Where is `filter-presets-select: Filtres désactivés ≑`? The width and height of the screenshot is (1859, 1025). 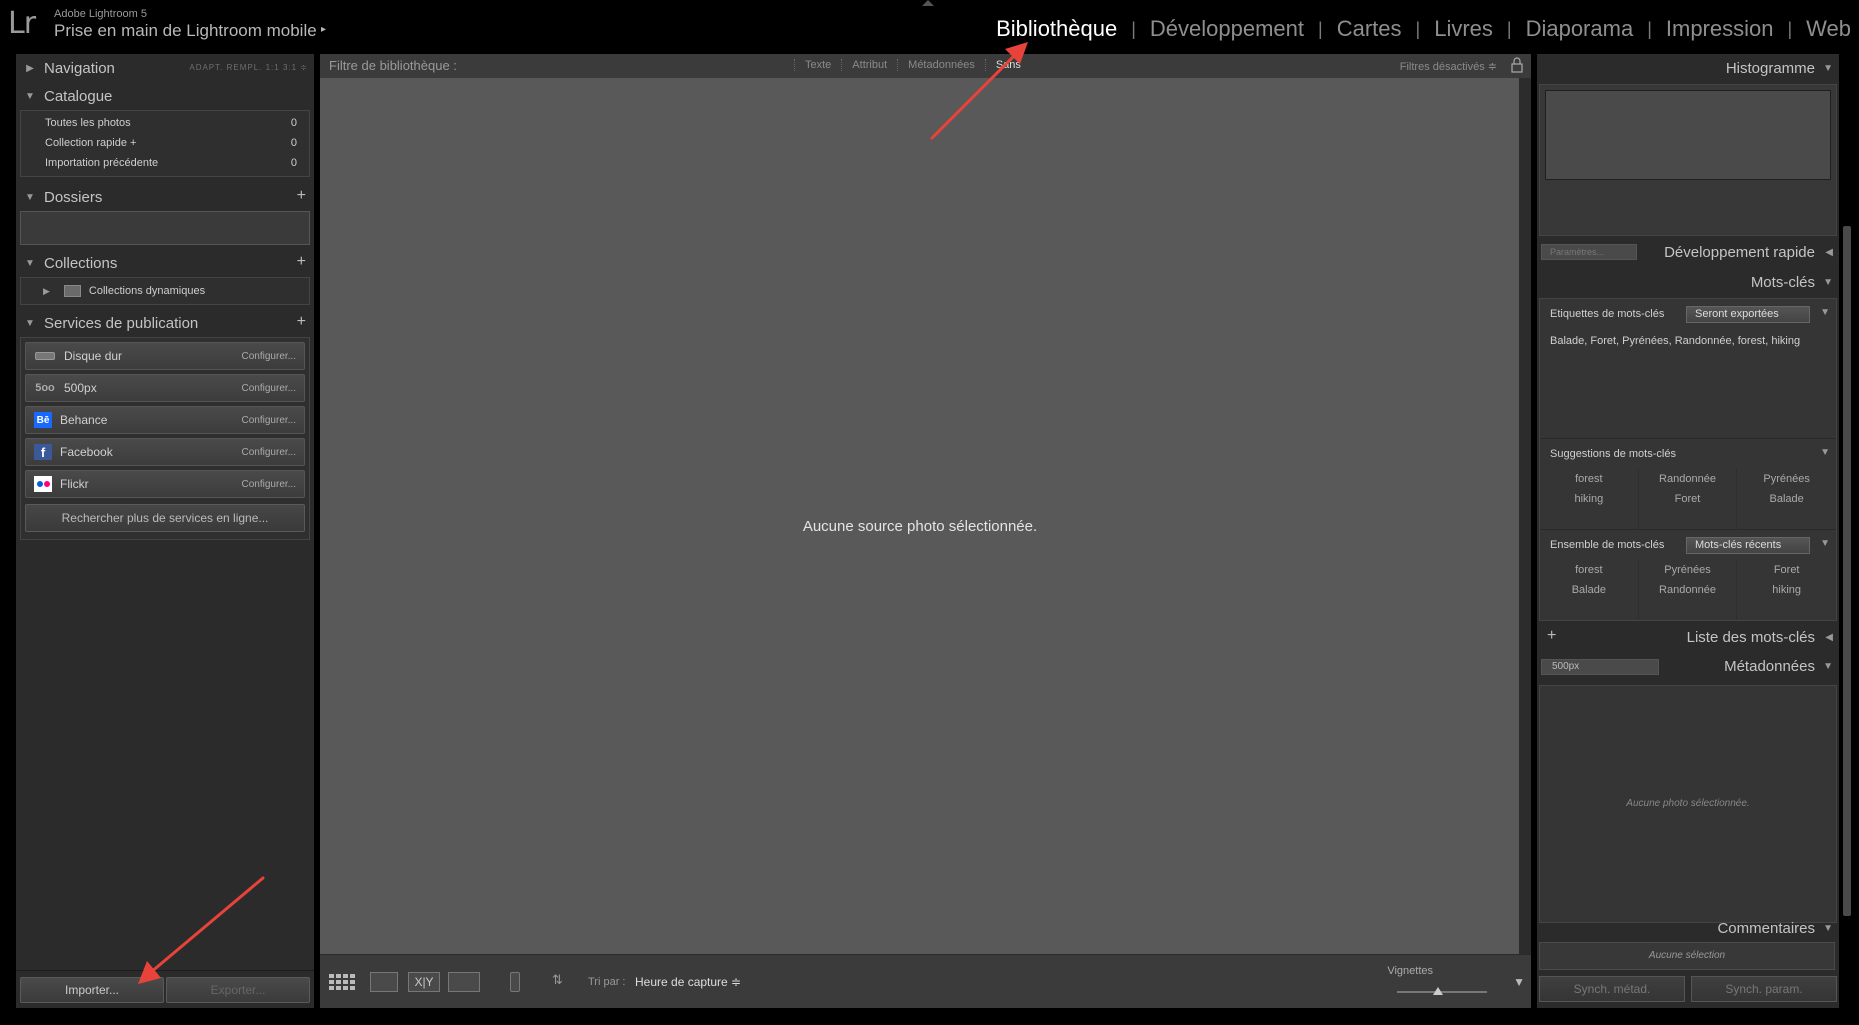
filter-presets-select: Filtres désactivés ≑ is located at coordinates (1448, 66).